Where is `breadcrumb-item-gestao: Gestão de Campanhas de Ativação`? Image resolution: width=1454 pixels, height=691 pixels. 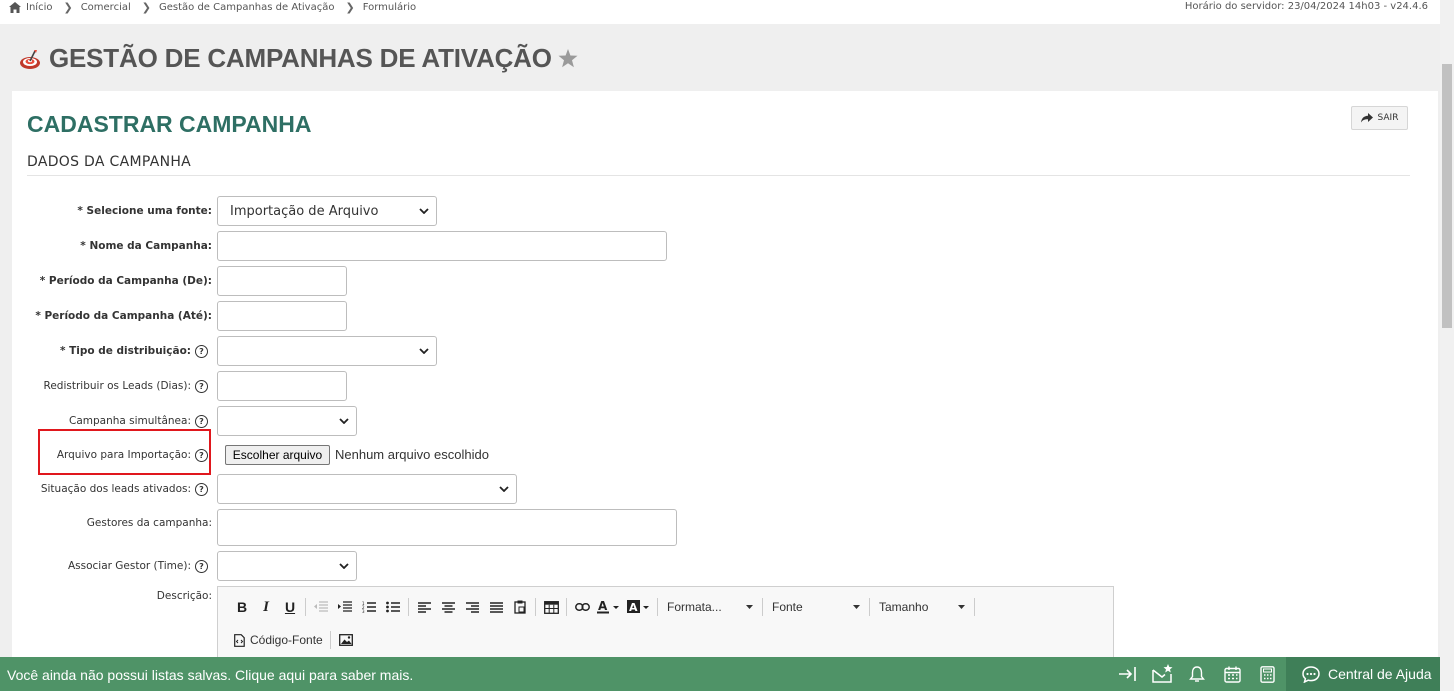
breadcrumb-item-gestao: Gestão de Campanhas de Ativação is located at coordinates (247, 7).